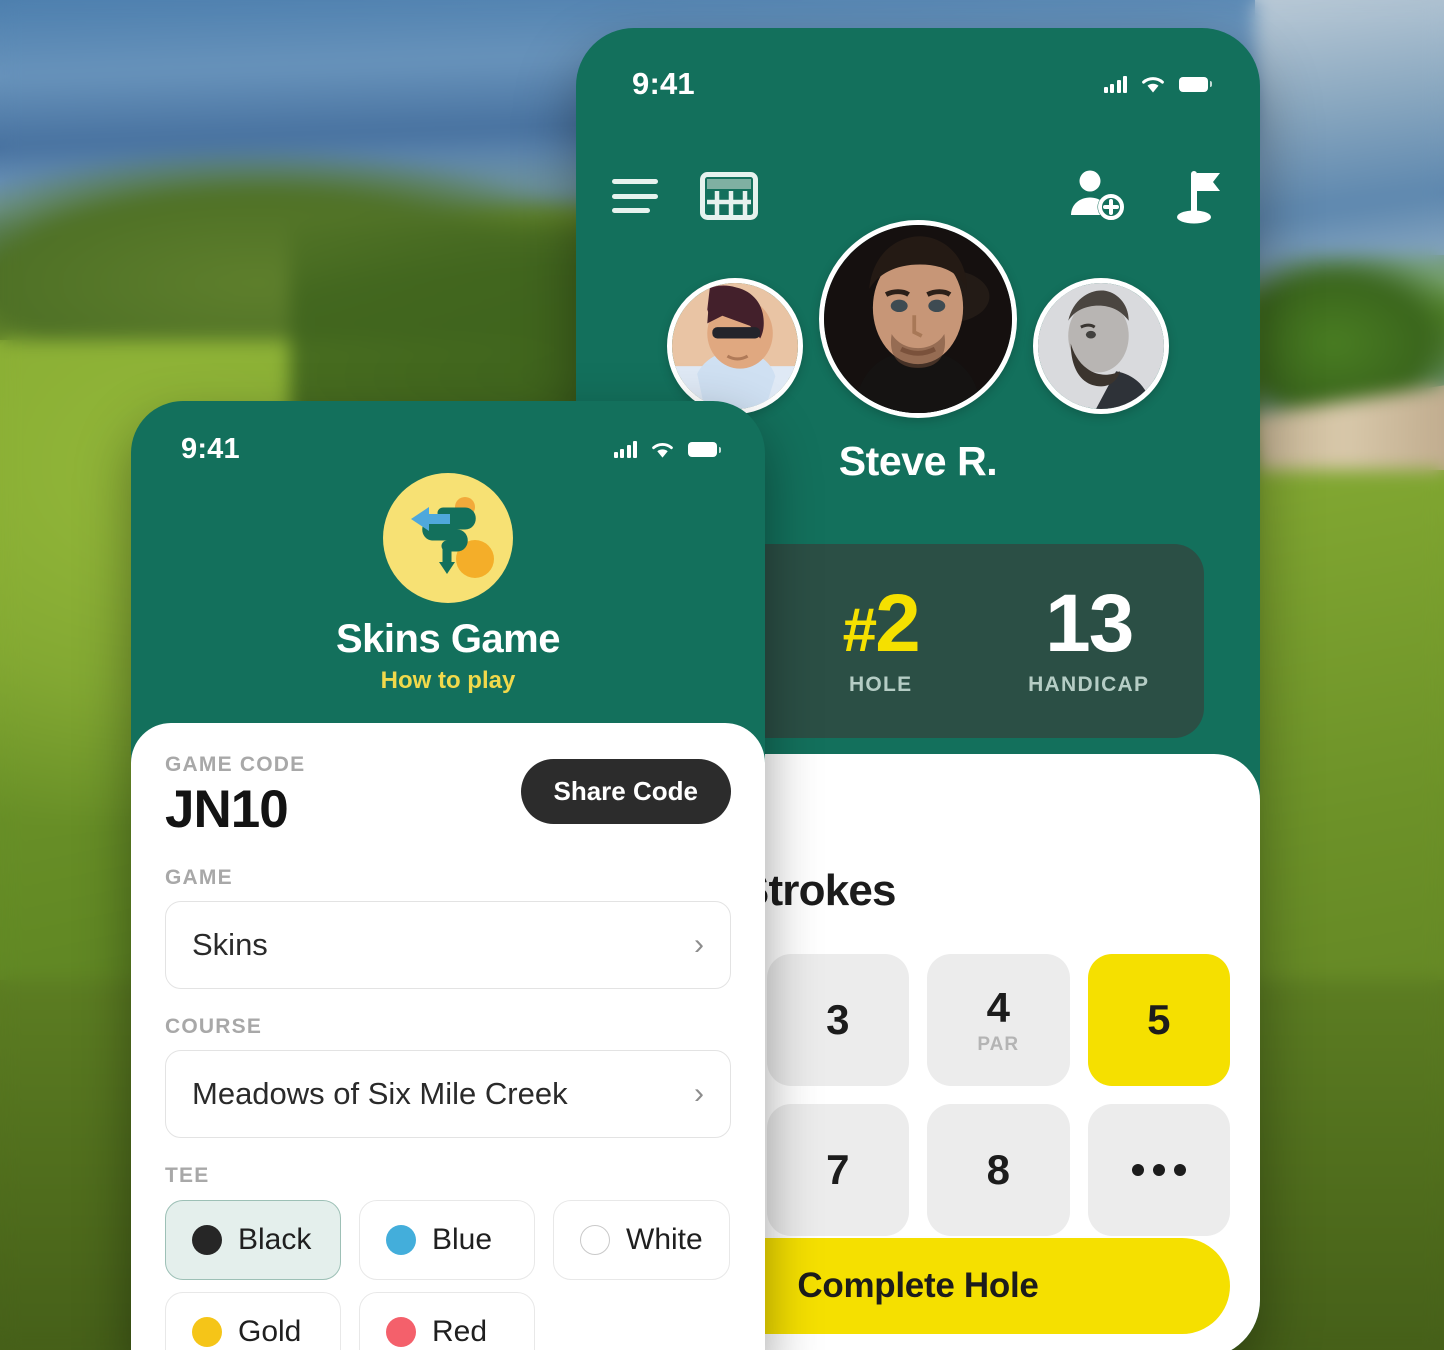 This screenshot has height=1350, width=1444. I want to click on hash-prefix: #, so click(860, 631).